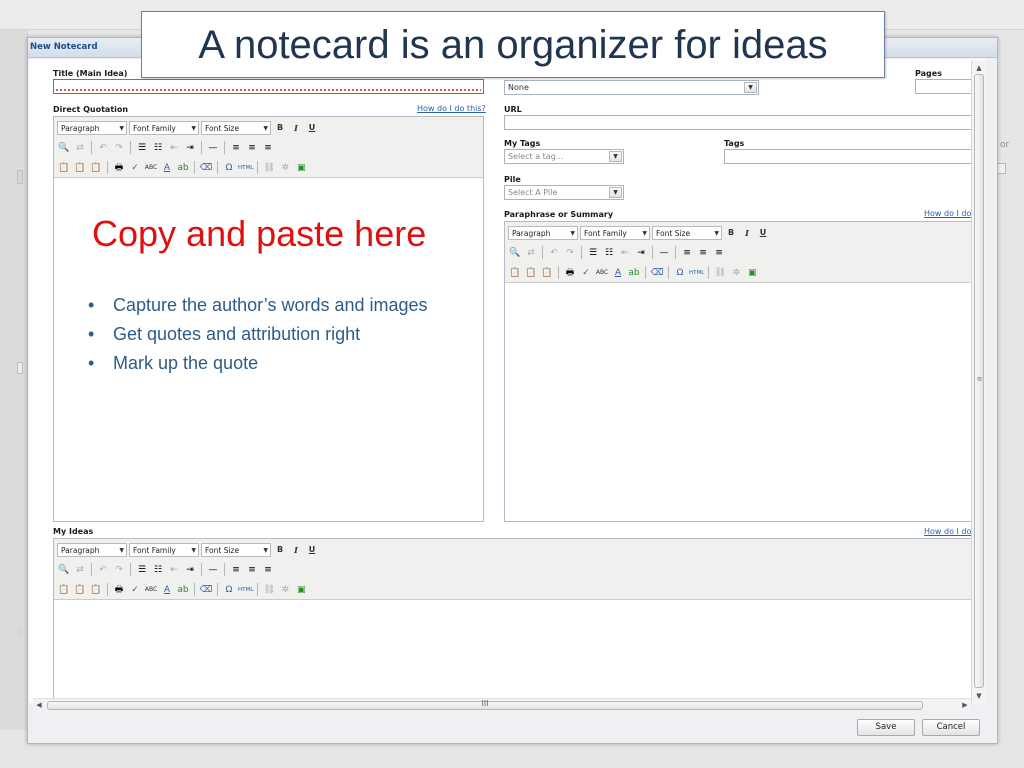 Image resolution: width=1024 pixels, height=768 pixels. Describe the element at coordinates (174, 570) in the screenshot. I see `outdent-icon: ⇤` at that location.